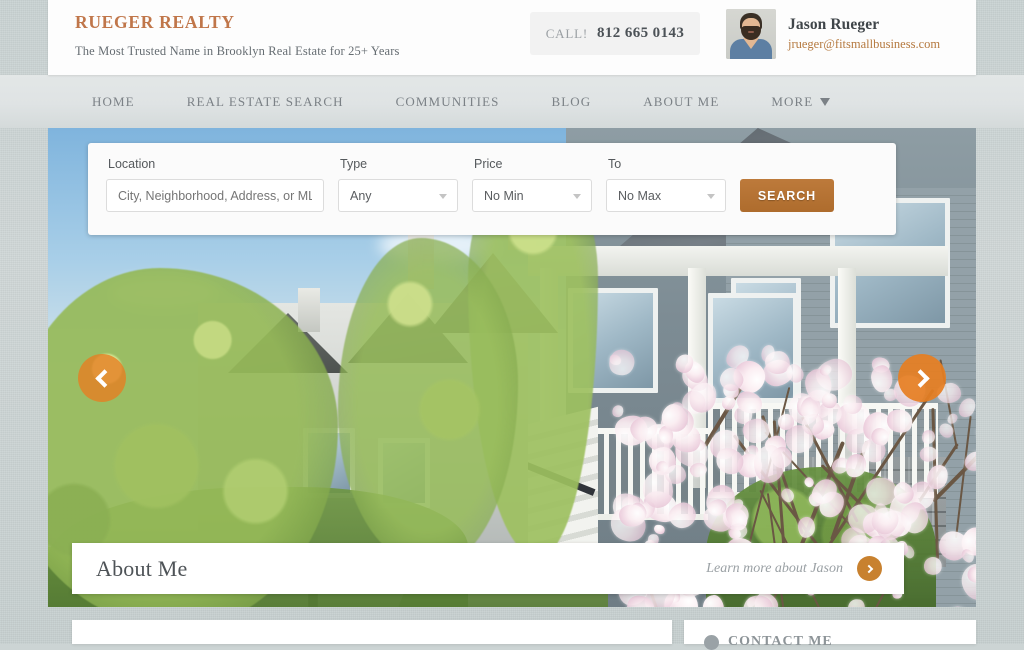 This screenshot has height=650, width=1024. I want to click on property-search-panel: Location Type Any Price No Min To No Max, so click(492, 189).